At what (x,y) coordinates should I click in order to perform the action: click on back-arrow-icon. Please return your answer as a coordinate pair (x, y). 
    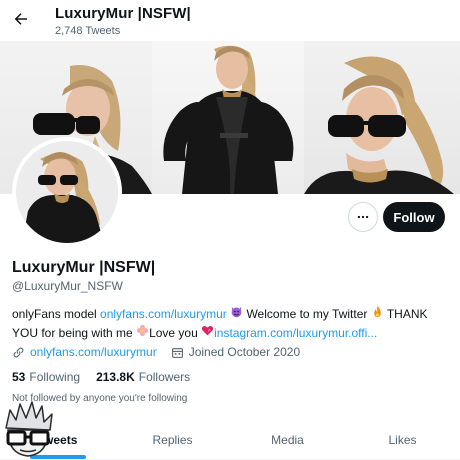
    Looking at the image, I should click on (21, 19).